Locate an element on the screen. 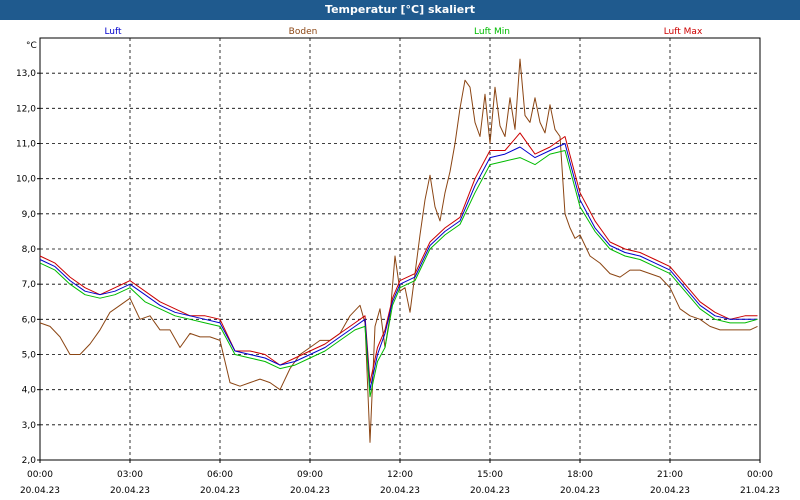 This screenshot has width=800, height=500. y-tick-label: 2,0 is located at coordinates (29, 461).